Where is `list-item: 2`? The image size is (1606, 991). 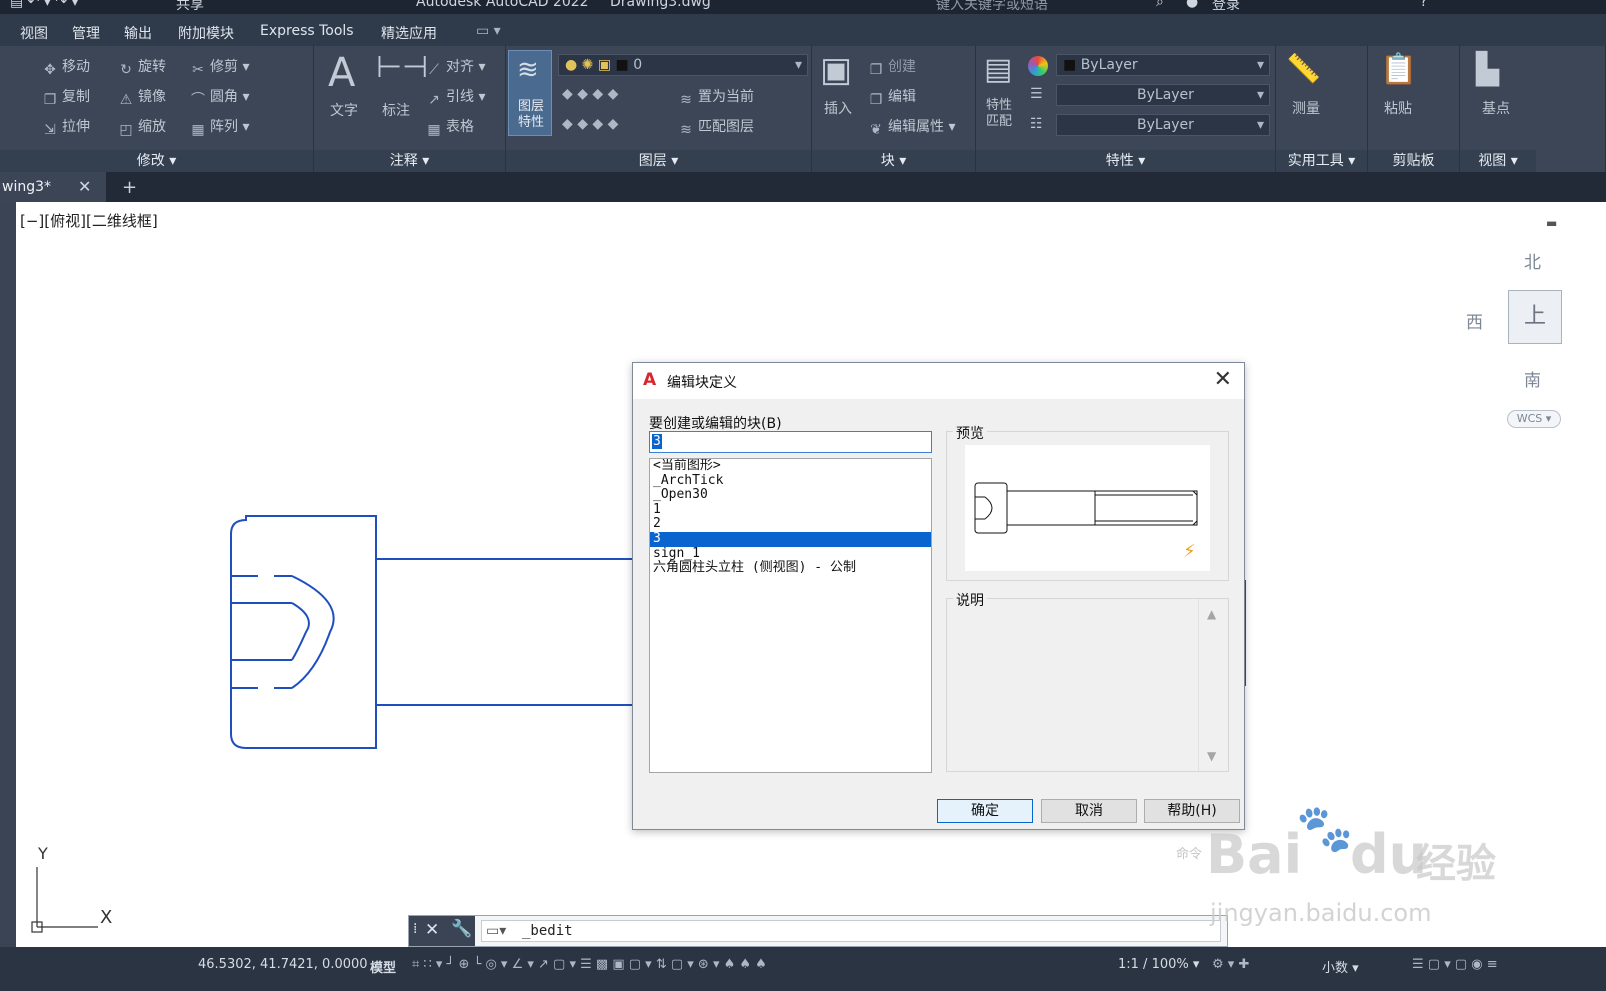
list-item: 2 is located at coordinates (790, 524).